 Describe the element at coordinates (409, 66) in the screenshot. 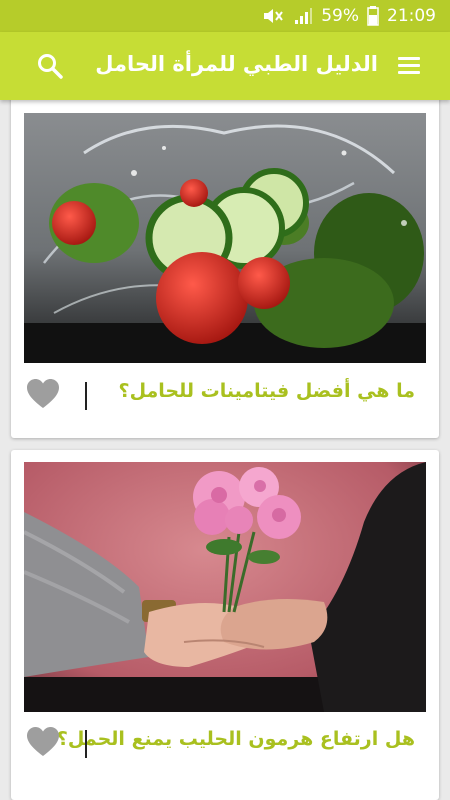

I see `menu-button` at that location.